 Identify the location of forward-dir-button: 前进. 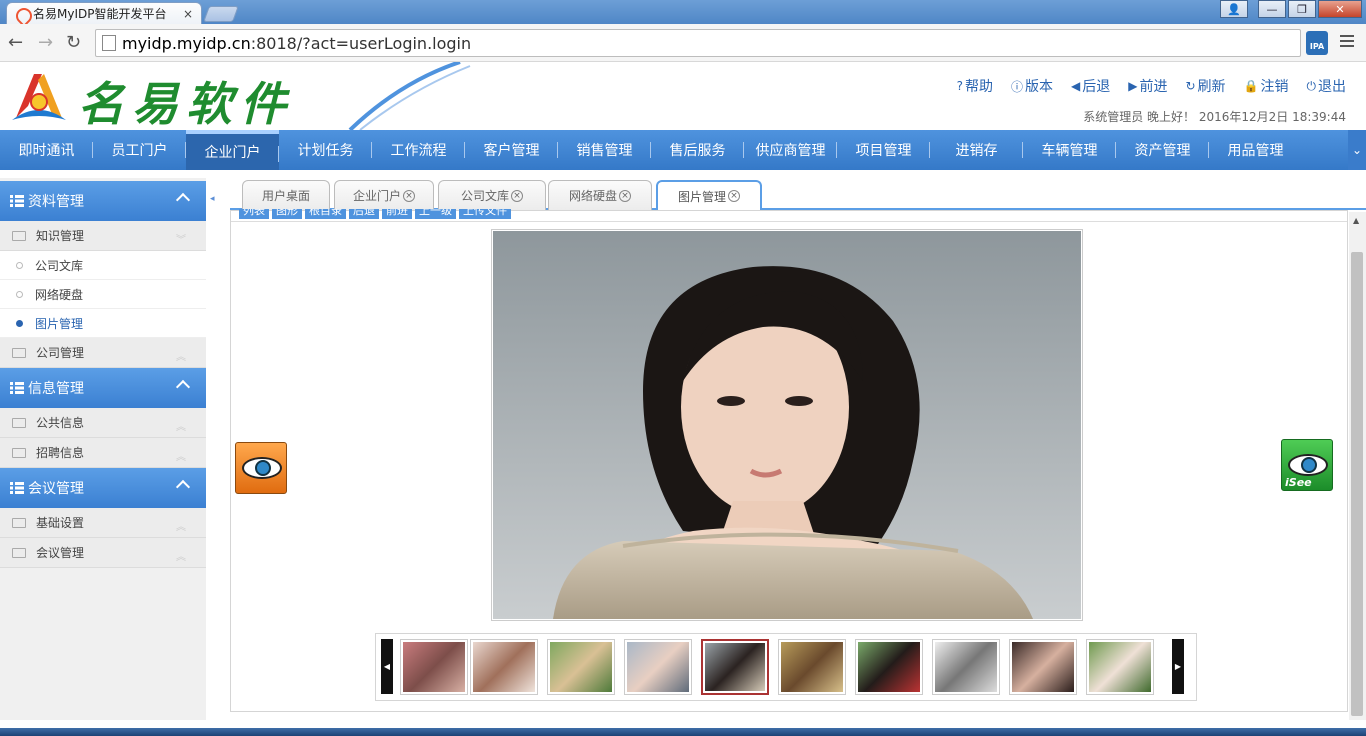
(397, 214).